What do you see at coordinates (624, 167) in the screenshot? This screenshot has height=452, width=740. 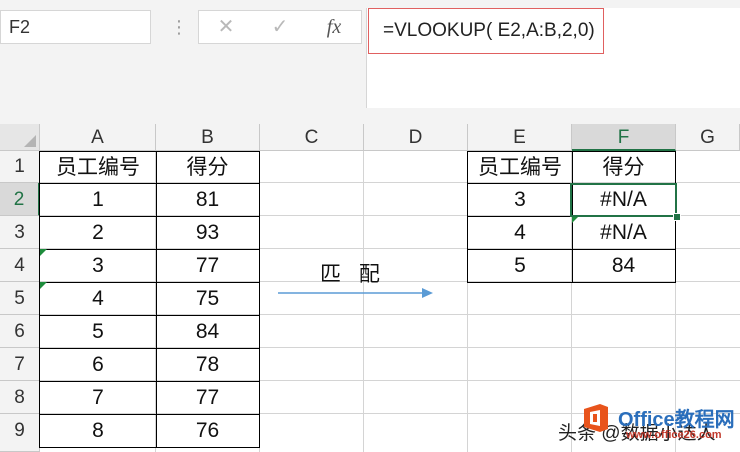 I see `table2-header-score: 得分` at bounding box center [624, 167].